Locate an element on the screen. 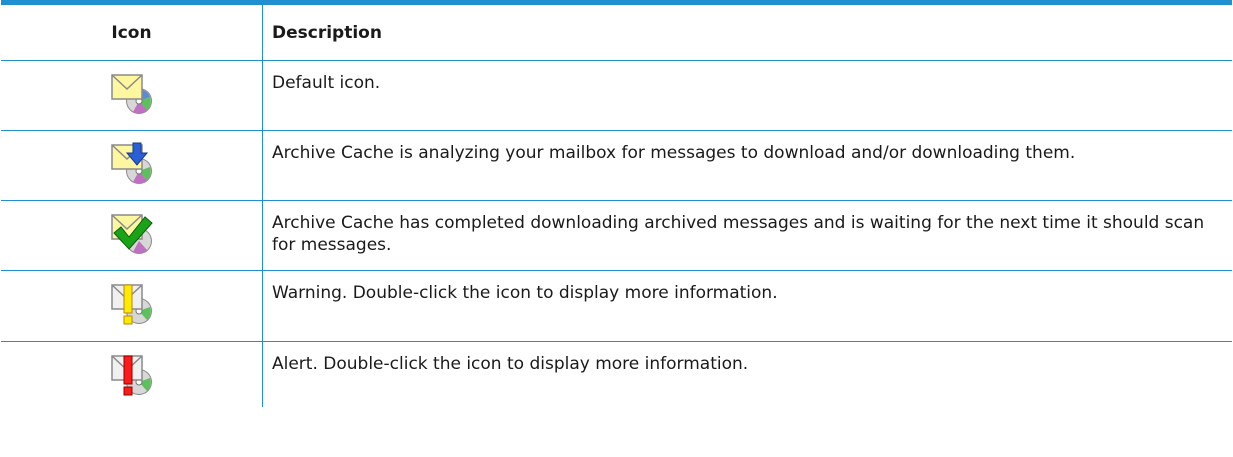  envelope-checkmark-icon is located at coordinates (132, 234).